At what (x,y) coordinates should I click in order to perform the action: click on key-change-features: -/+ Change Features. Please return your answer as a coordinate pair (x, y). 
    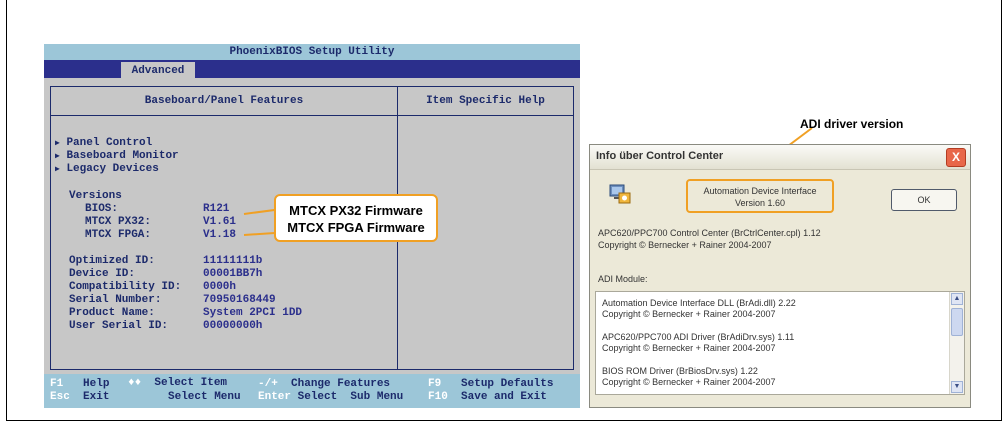
    Looking at the image, I should click on (324, 384).